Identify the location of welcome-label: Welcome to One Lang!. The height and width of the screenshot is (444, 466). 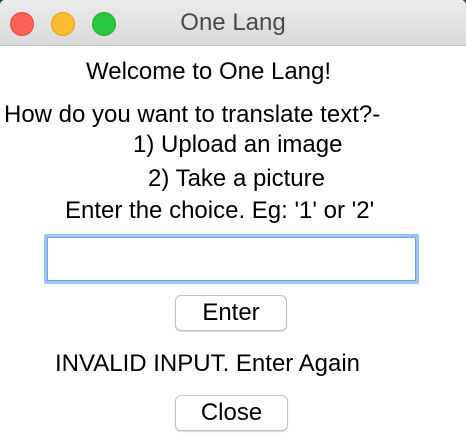
(209, 71).